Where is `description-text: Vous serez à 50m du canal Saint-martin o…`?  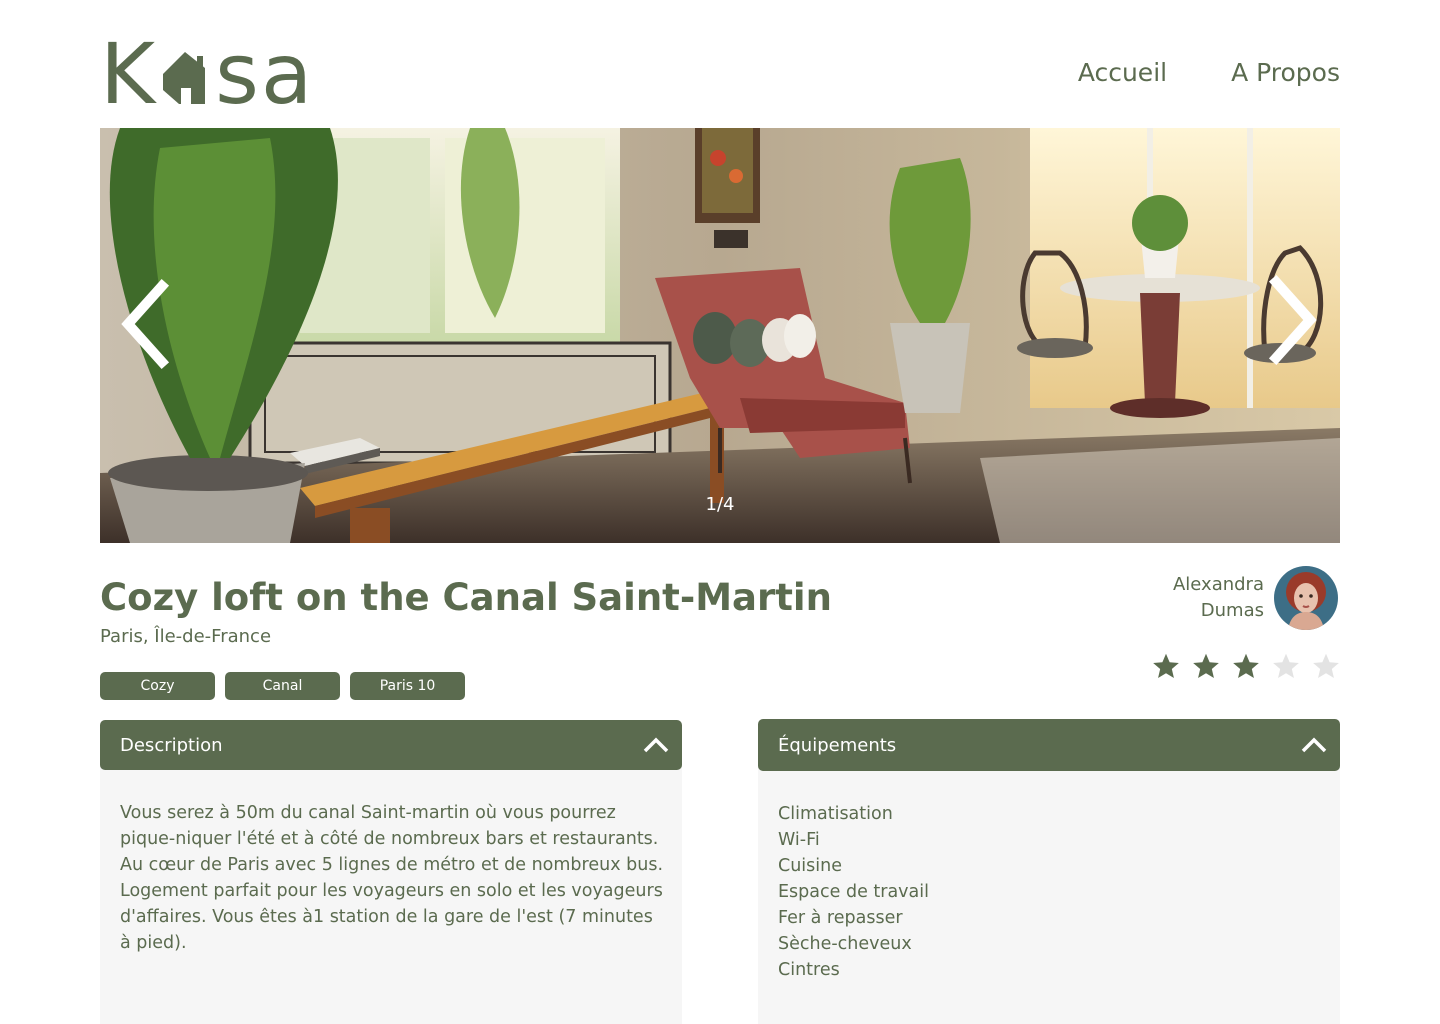 description-text: Vous serez à 50m du canal Saint-martin o… is located at coordinates (392, 878).